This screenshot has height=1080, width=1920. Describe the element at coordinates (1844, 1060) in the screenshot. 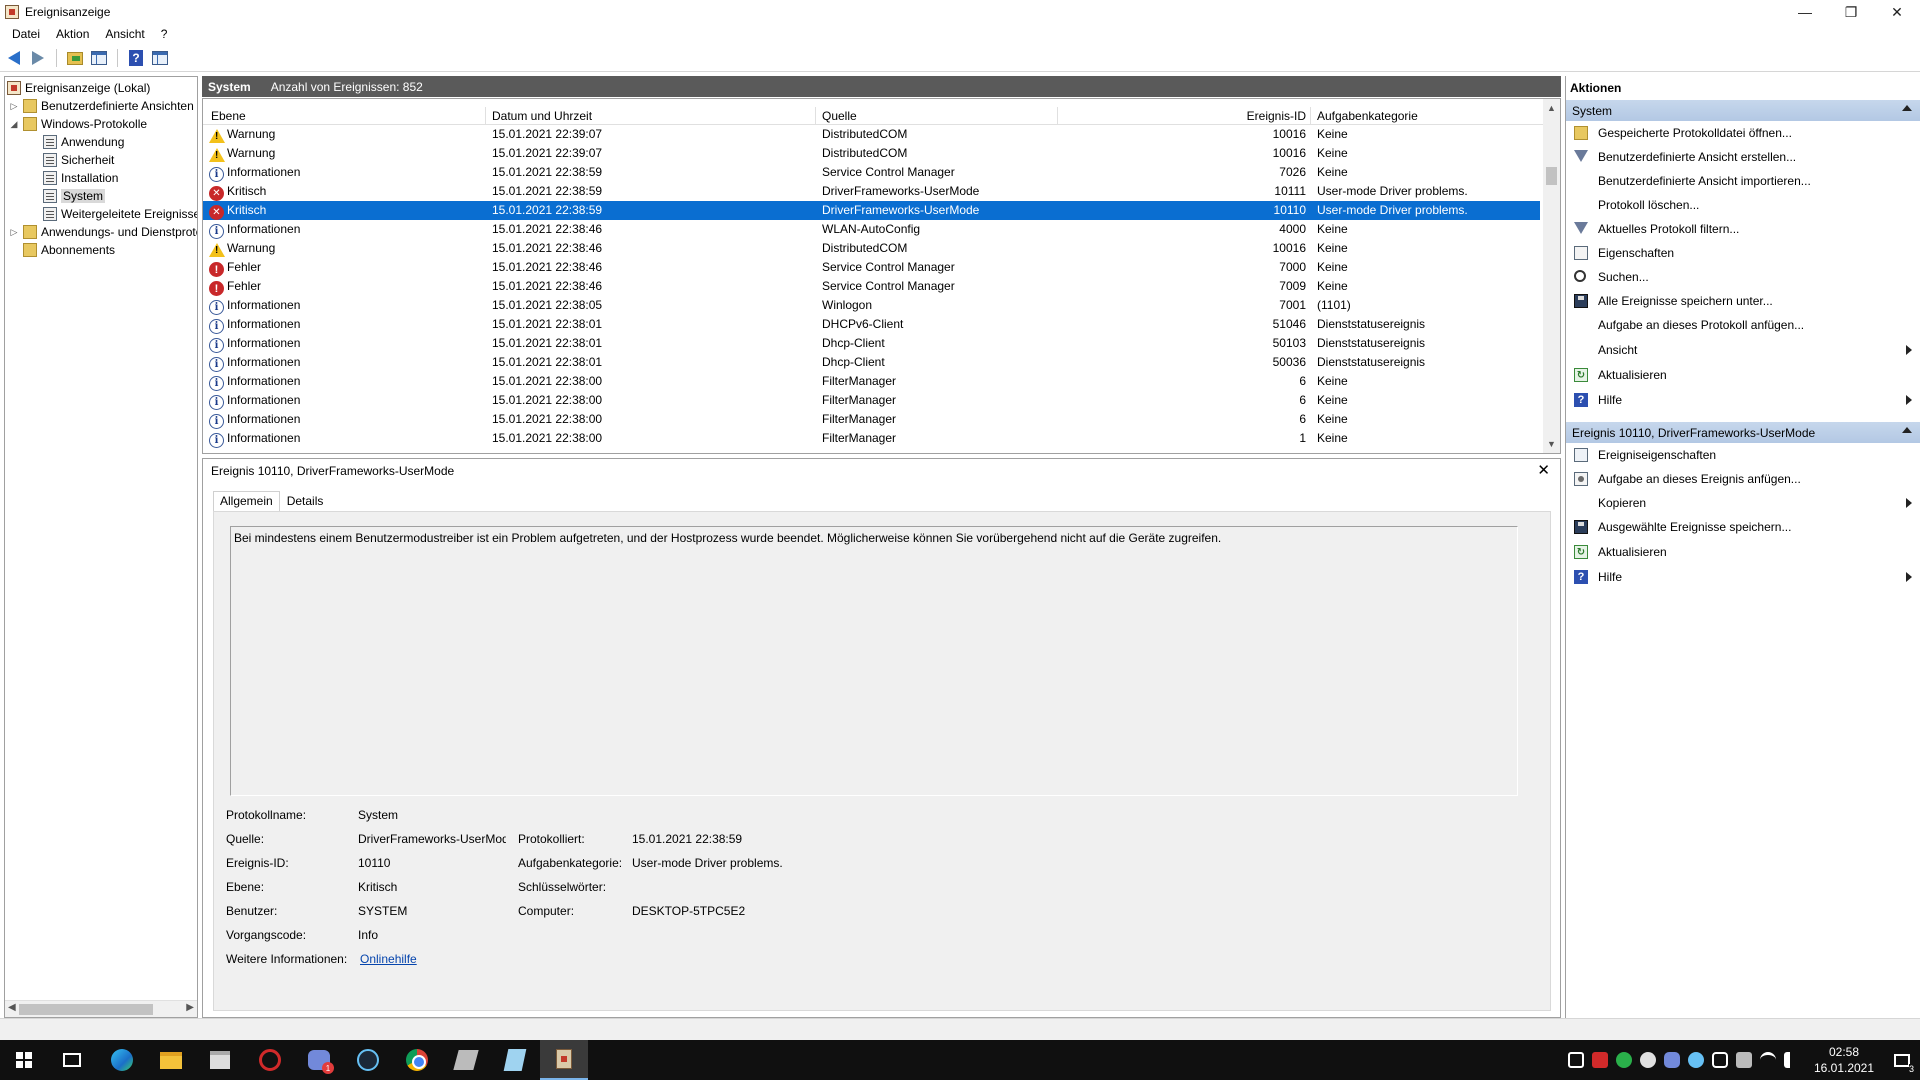

I see `taskbar-clock: 02:58 16.01.2021` at that location.